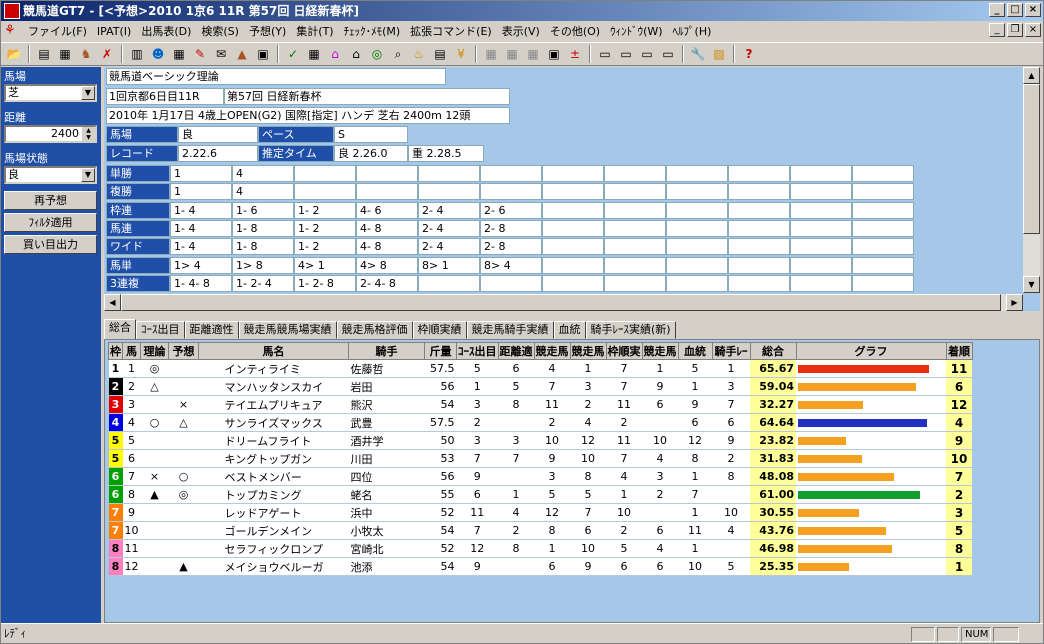  What do you see at coordinates (57, 31) in the screenshot?
I see `menu-file: ファイル(F)` at bounding box center [57, 31].